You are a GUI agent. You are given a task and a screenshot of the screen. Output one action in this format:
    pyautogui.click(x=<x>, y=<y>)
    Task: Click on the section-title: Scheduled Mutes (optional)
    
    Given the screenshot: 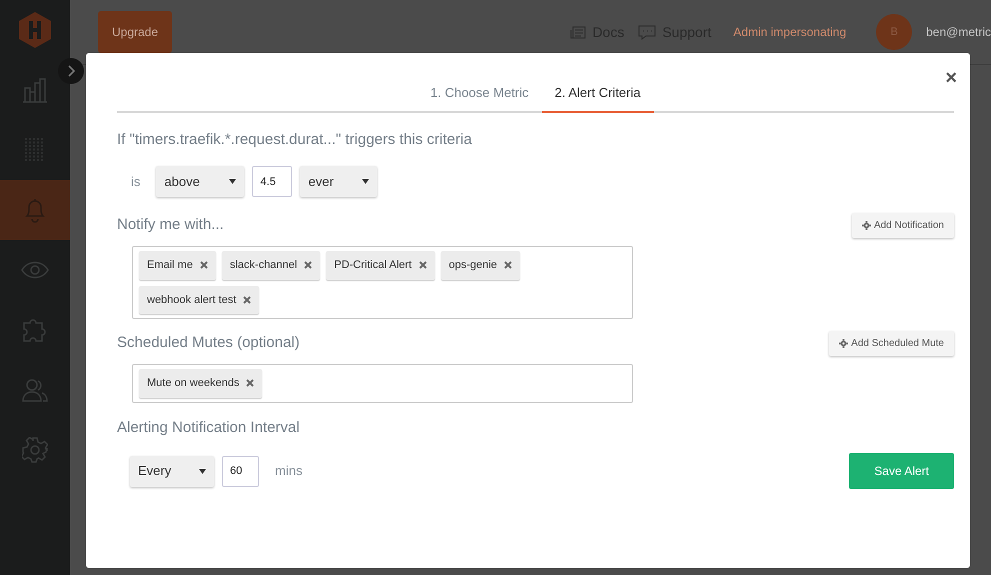 What is the action you would take?
    pyautogui.click(x=208, y=343)
    